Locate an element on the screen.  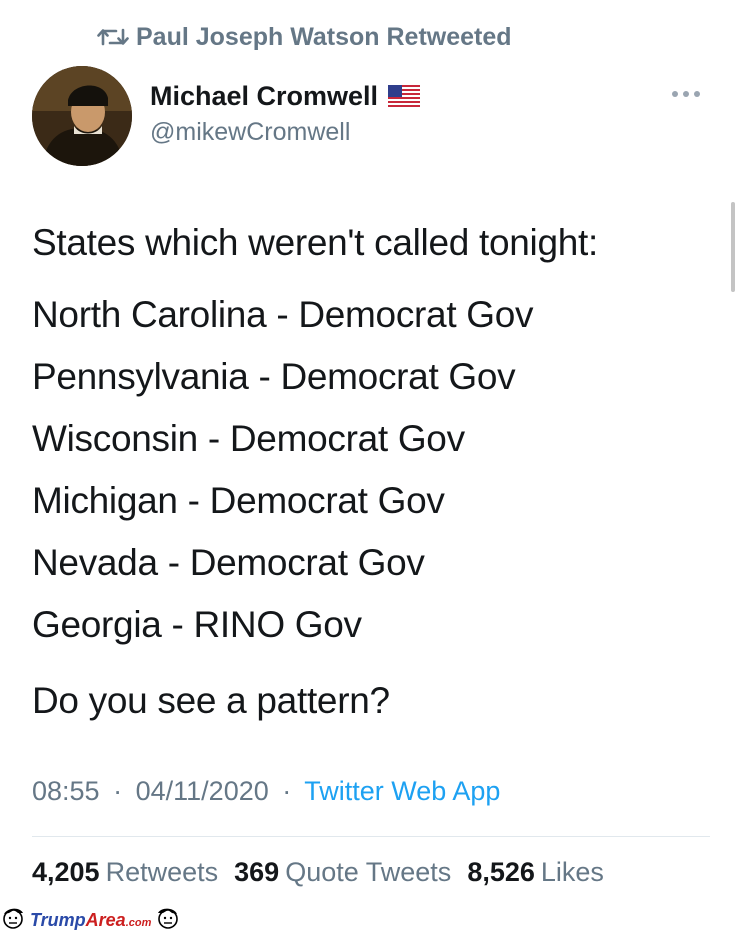
retweets-count: 4,205 is located at coordinates (66, 872).